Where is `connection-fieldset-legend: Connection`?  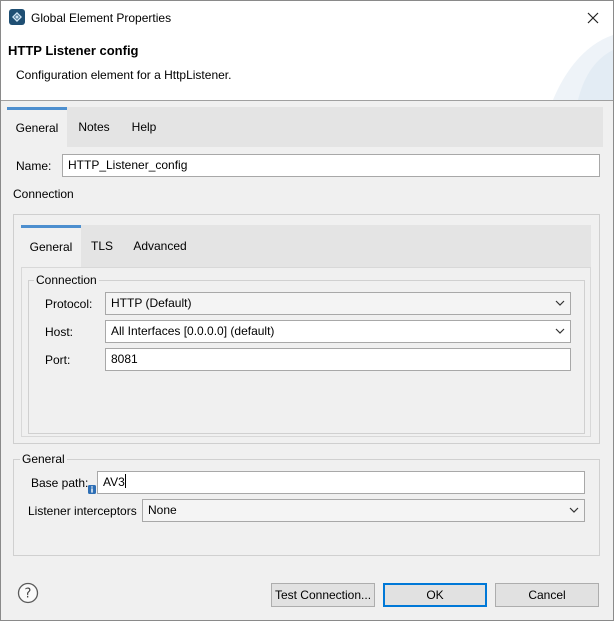 connection-fieldset-legend: Connection is located at coordinates (66, 280).